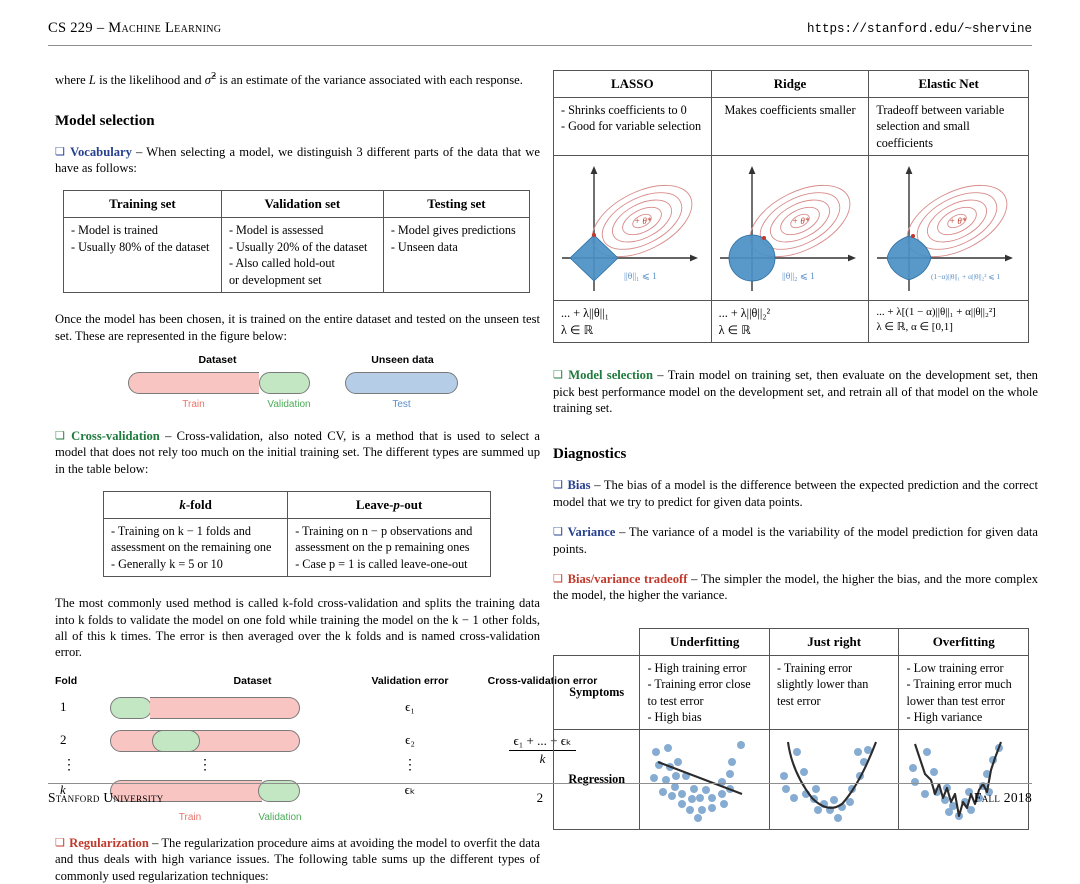  What do you see at coordinates (697, 667) in the screenshot?
I see `cell-line: - High training error` at bounding box center [697, 667].